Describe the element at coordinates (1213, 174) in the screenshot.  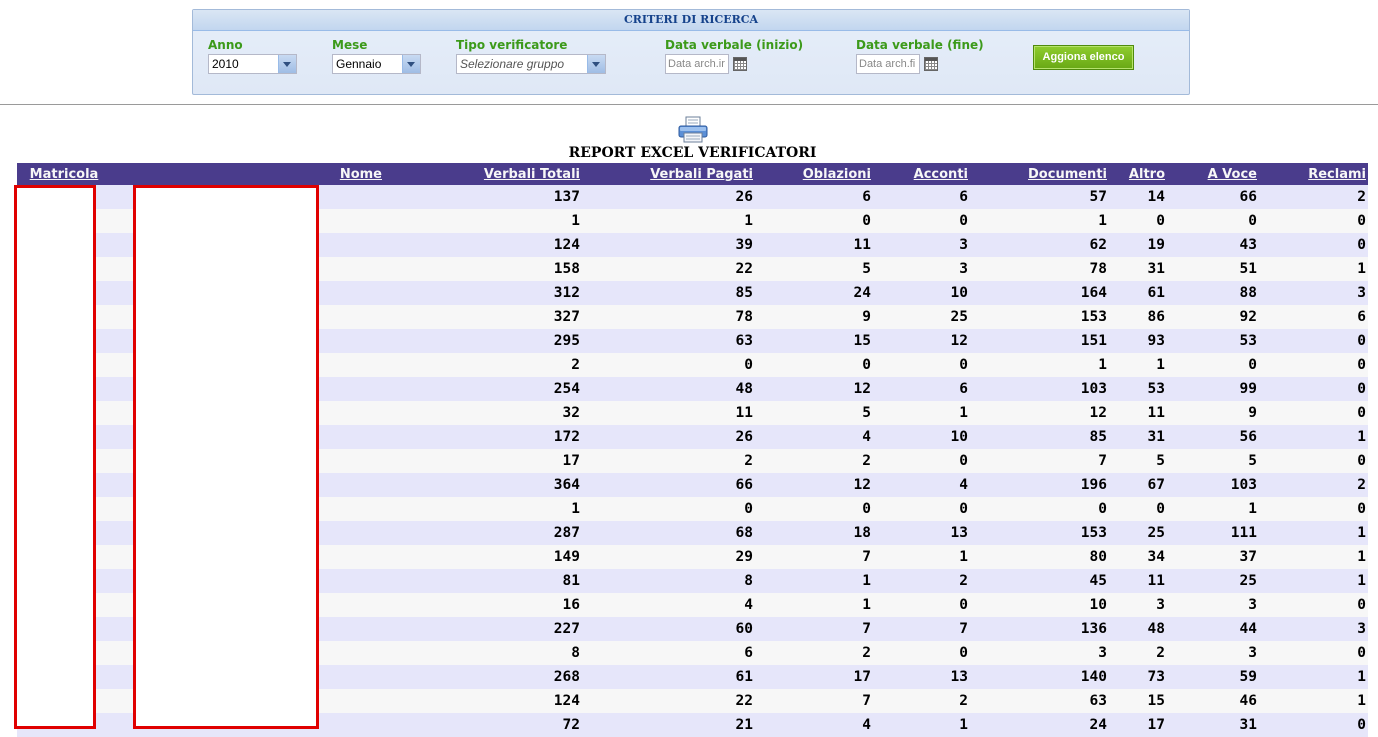
I see `col-header-a-voce: A Voce` at that location.